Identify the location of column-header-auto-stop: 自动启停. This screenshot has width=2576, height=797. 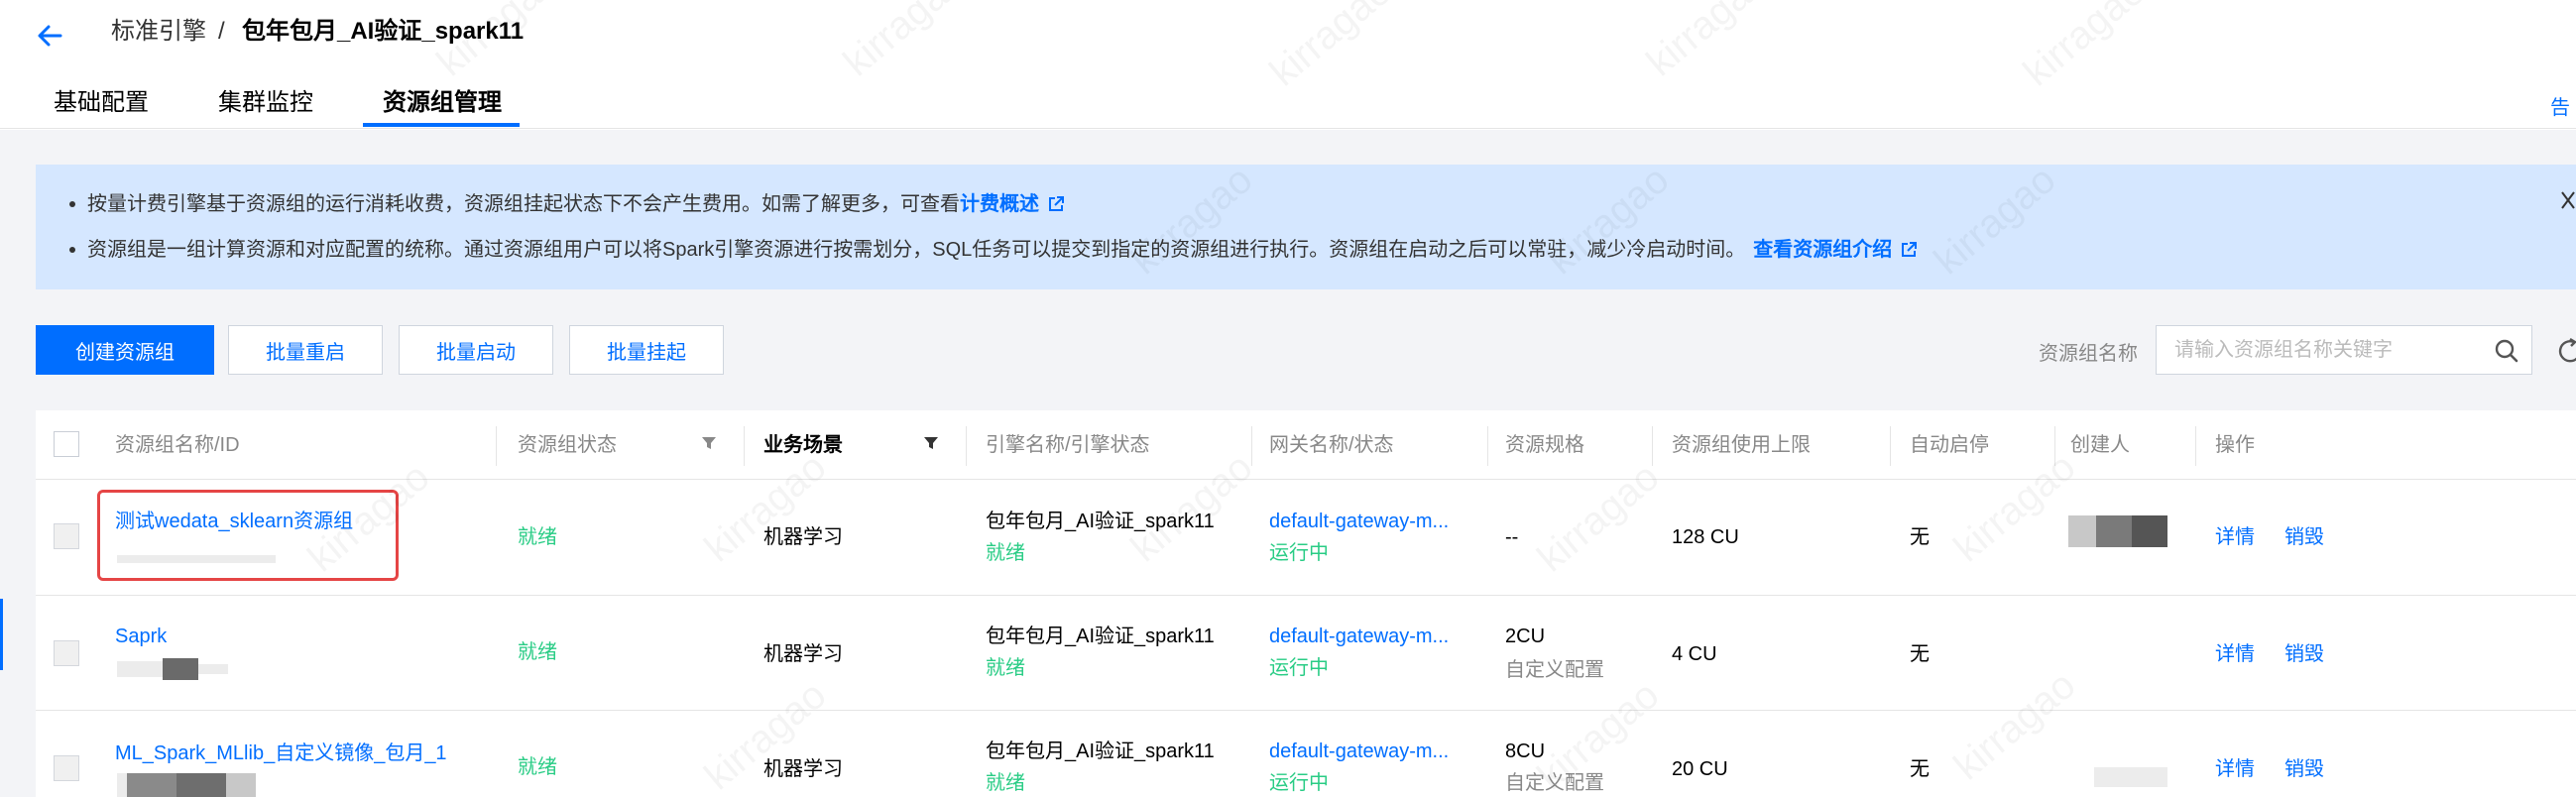
(1949, 445).